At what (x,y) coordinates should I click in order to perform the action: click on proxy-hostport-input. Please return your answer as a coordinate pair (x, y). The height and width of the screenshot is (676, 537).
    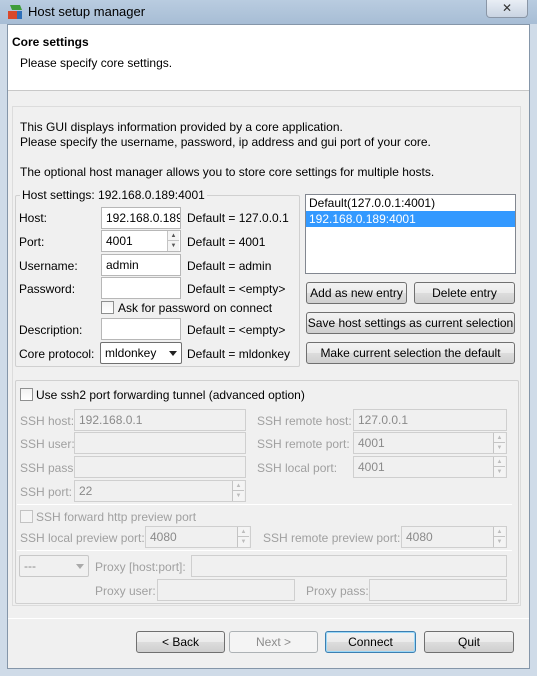
    Looking at the image, I should click on (349, 566).